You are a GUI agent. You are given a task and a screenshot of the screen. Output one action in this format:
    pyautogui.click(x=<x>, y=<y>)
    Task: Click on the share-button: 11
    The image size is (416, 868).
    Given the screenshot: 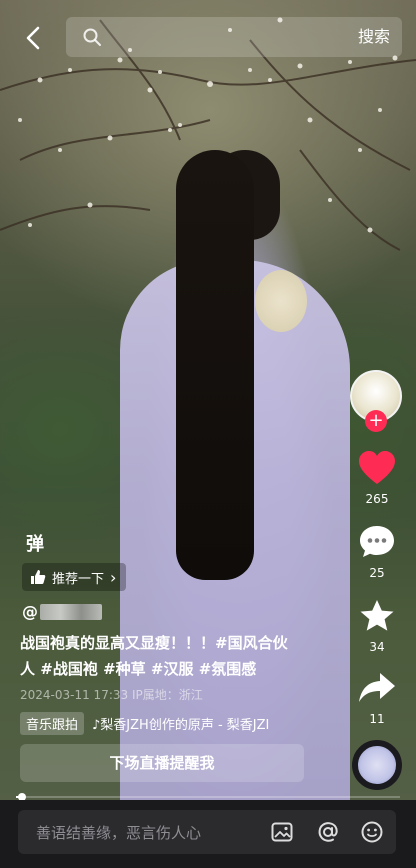 What is the action you would take?
    pyautogui.click(x=377, y=698)
    